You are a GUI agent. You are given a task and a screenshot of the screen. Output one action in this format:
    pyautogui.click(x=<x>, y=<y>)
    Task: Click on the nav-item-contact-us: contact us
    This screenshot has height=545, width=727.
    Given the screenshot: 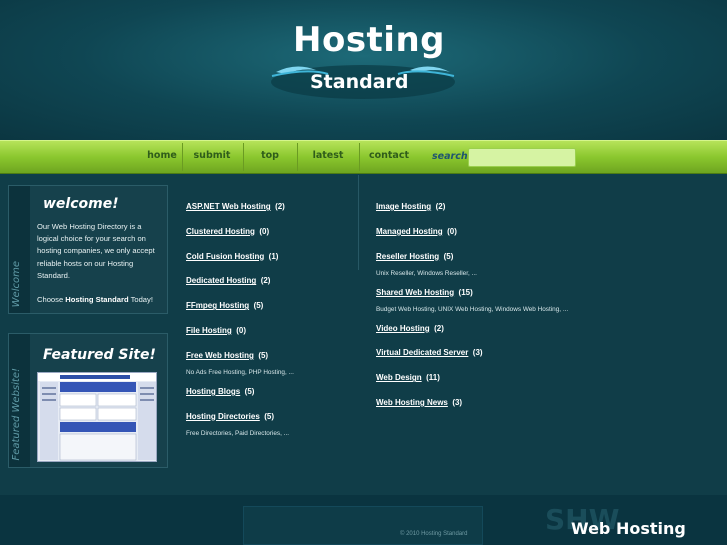 What is the action you would take?
    pyautogui.click(x=389, y=166)
    